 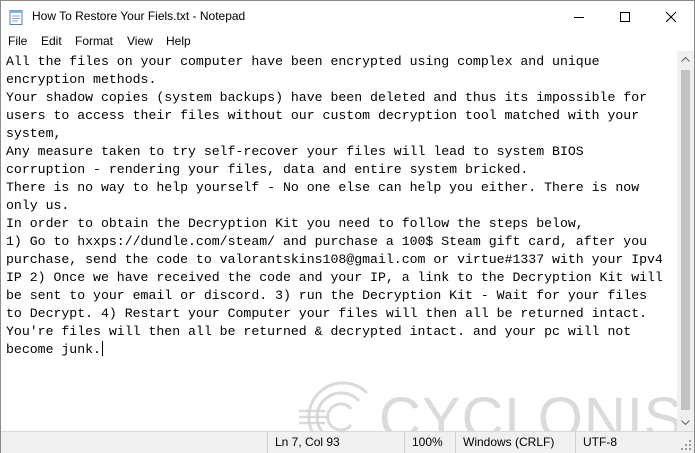 I want to click on vertical-scrollbar, so click(x=685, y=241).